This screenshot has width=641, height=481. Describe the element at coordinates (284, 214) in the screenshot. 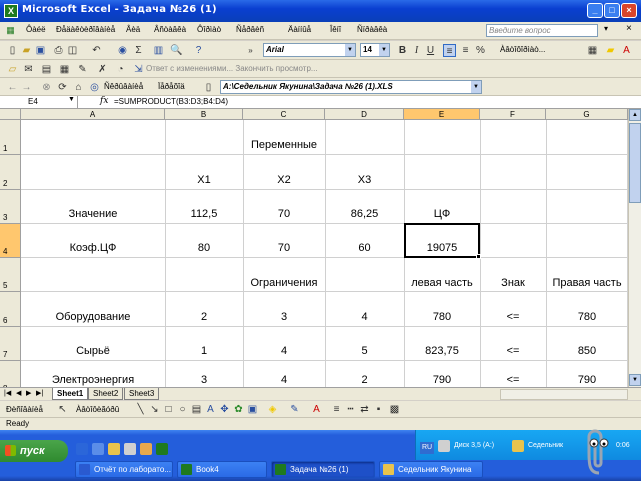

I see `cell-c3: 70` at that location.